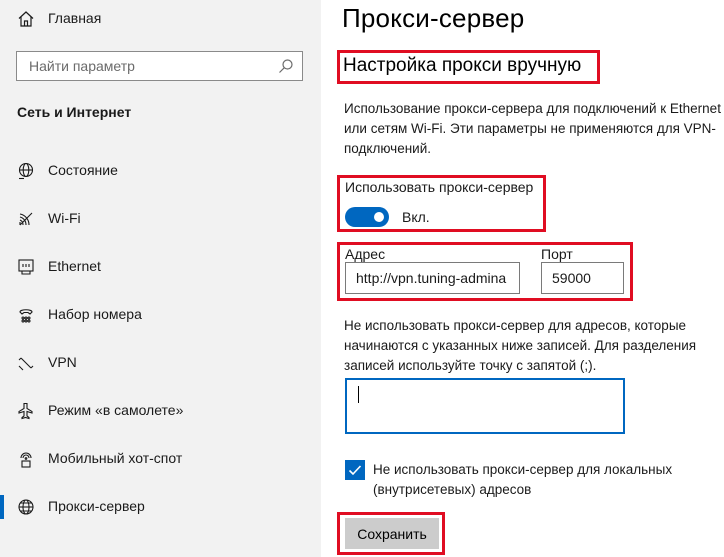  Describe the element at coordinates (96, 506) in the screenshot. I see `sidebar-item-label: Прокси-сервер` at that location.